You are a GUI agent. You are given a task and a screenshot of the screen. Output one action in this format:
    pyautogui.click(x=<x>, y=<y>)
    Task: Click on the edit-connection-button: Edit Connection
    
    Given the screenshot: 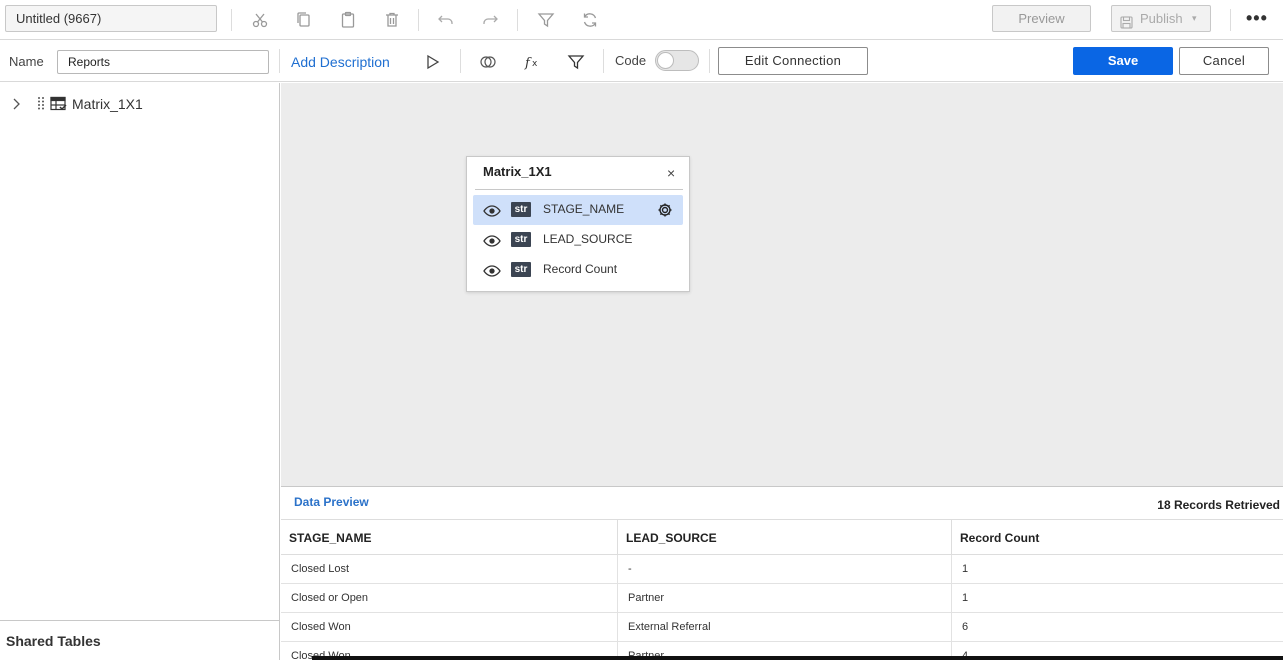 What is the action you would take?
    pyautogui.click(x=793, y=61)
    